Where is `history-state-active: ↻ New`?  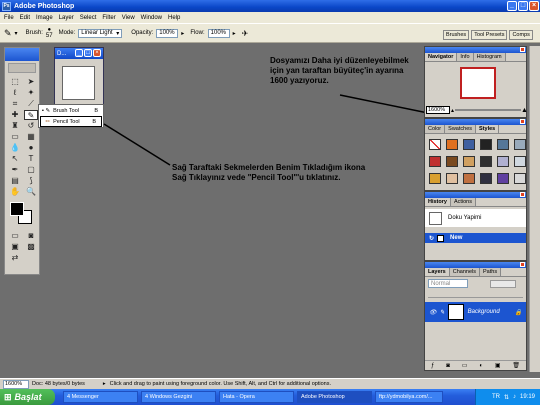 history-state-active: ↻ New is located at coordinates (475, 238).